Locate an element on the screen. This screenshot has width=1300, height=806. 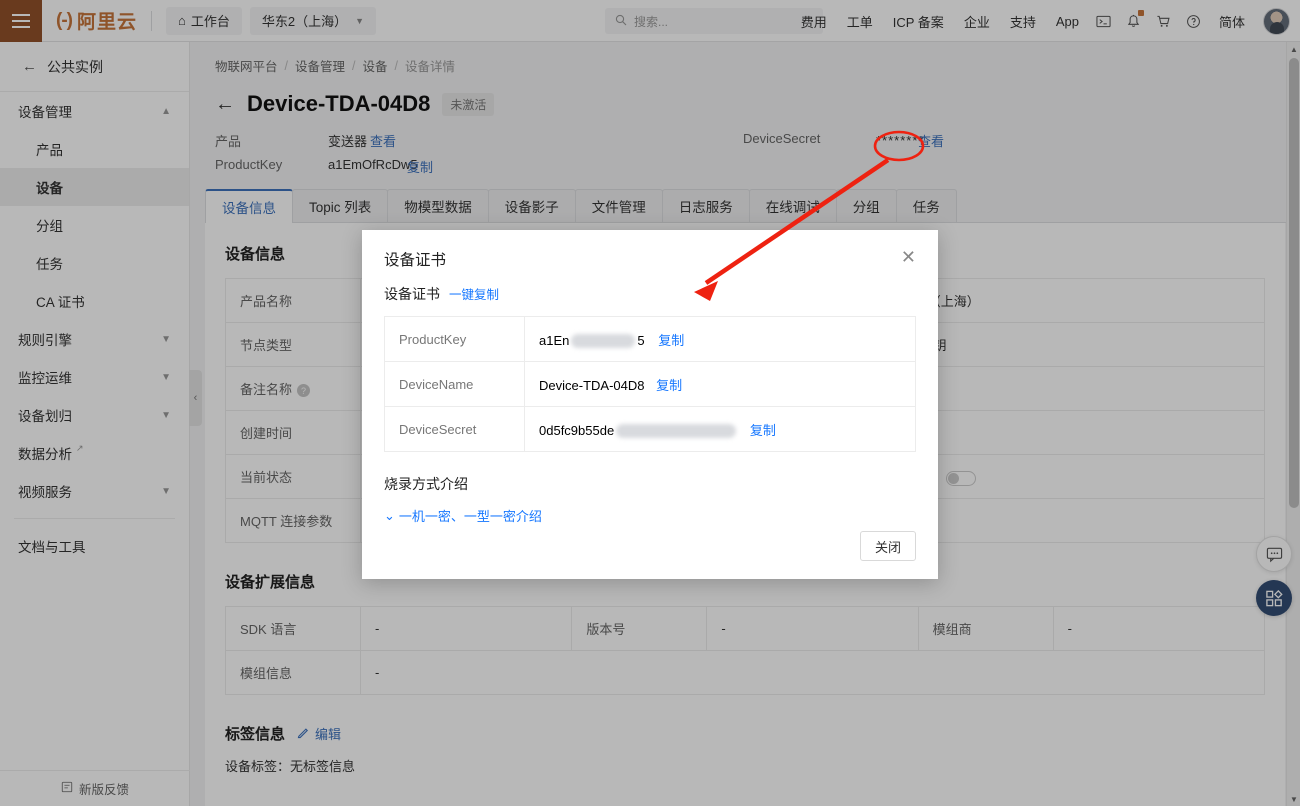
tab-label: 在线调试 is located at coordinates (792, 207).